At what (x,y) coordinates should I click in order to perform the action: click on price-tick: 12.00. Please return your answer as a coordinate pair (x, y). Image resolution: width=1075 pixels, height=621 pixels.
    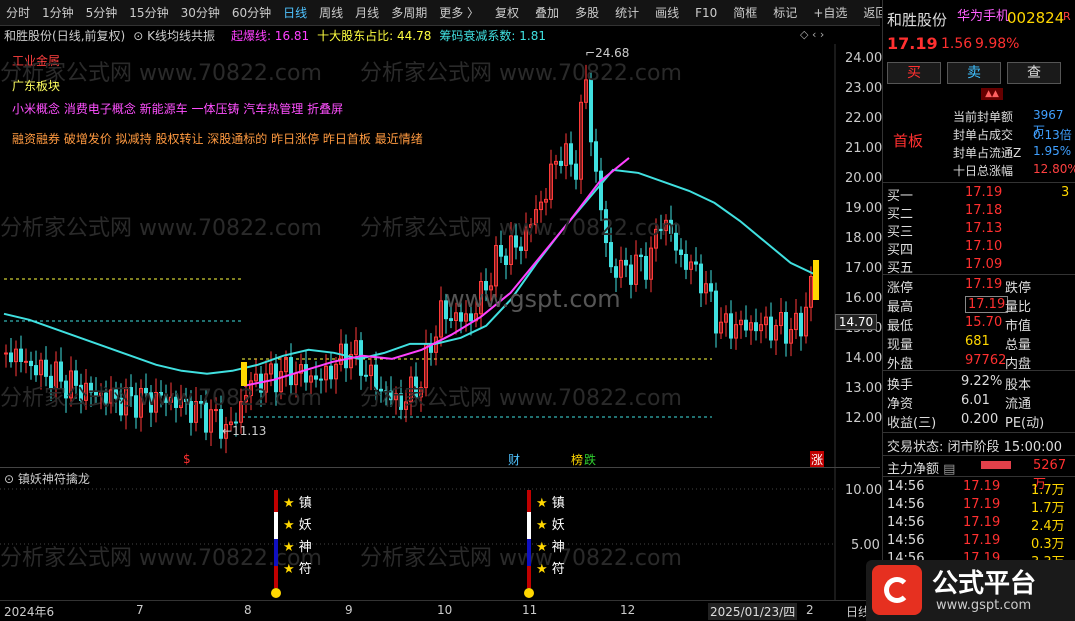
    Looking at the image, I should click on (864, 418).